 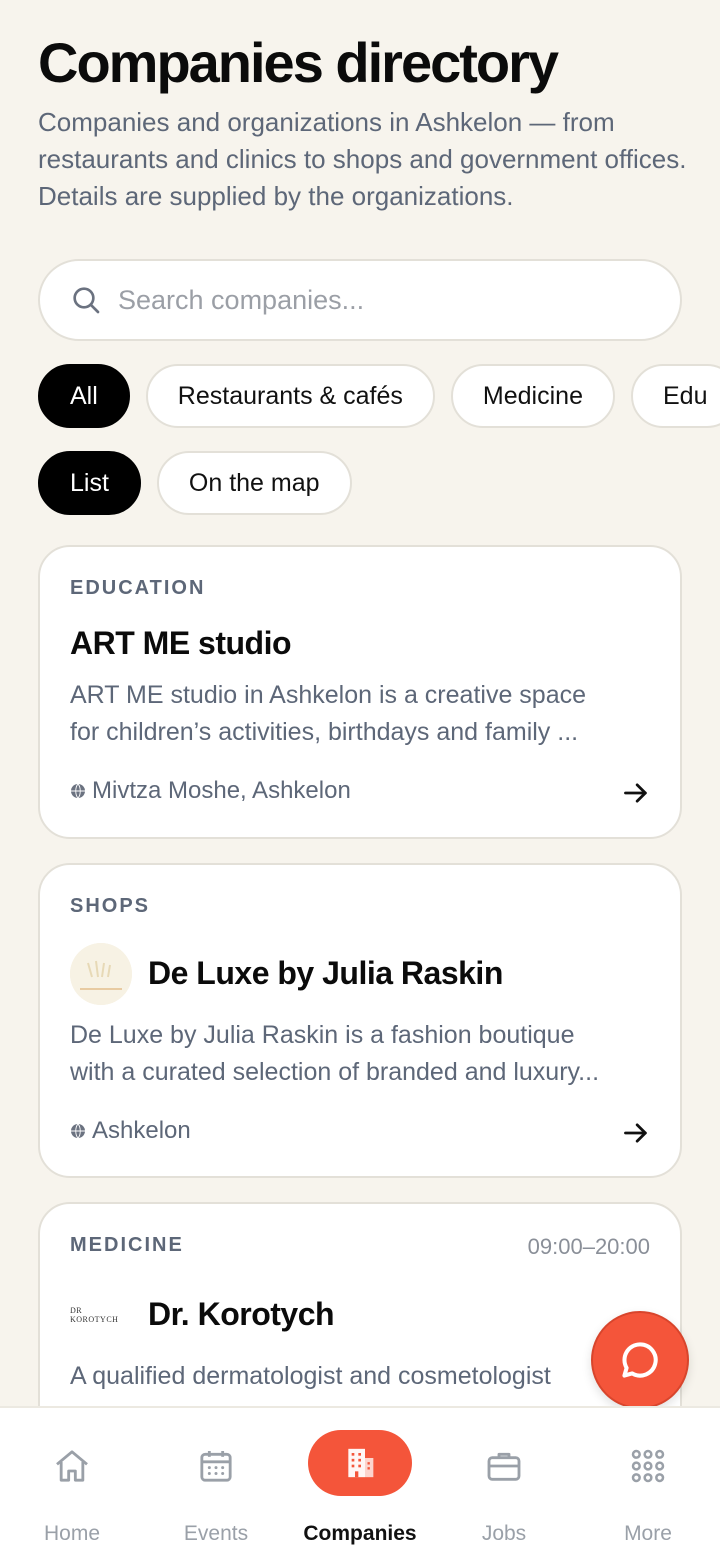 I want to click on company-location-text: Ashkelon, so click(x=141, y=1130).